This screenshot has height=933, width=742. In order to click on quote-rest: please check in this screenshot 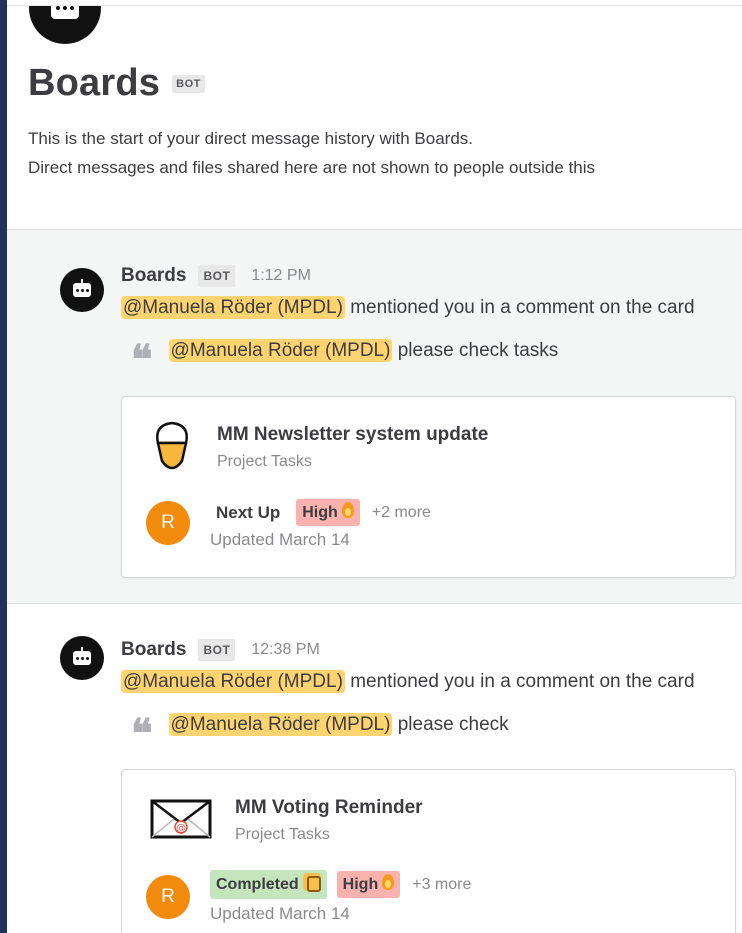, I will do `click(450, 724)`.